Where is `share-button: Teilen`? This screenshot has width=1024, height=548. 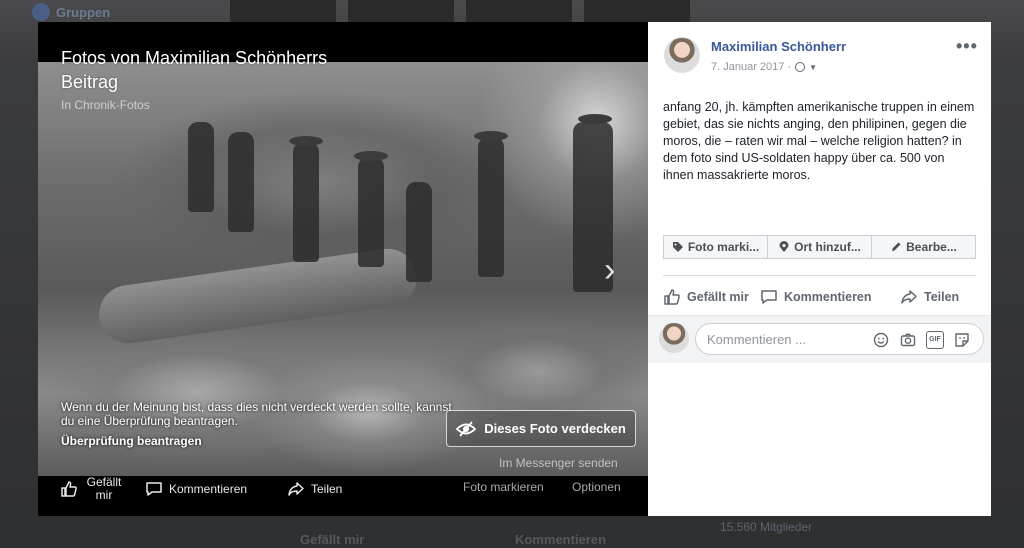 share-button: Teilen is located at coordinates (929, 297).